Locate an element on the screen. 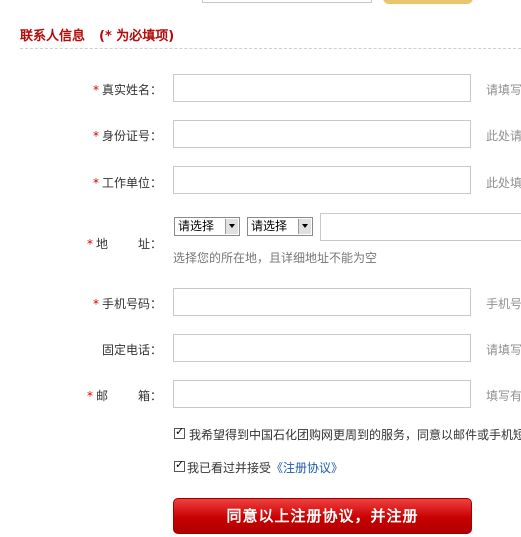 This screenshot has height=537, width=521. employer-input is located at coordinates (322, 180).